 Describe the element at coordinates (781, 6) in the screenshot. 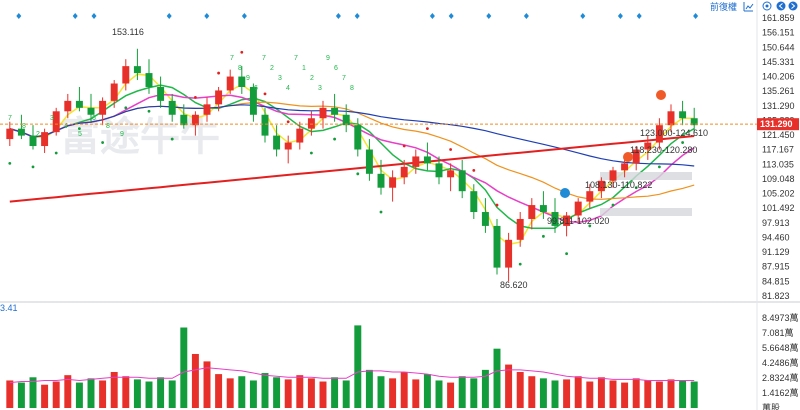

I see `prev-icon` at that location.